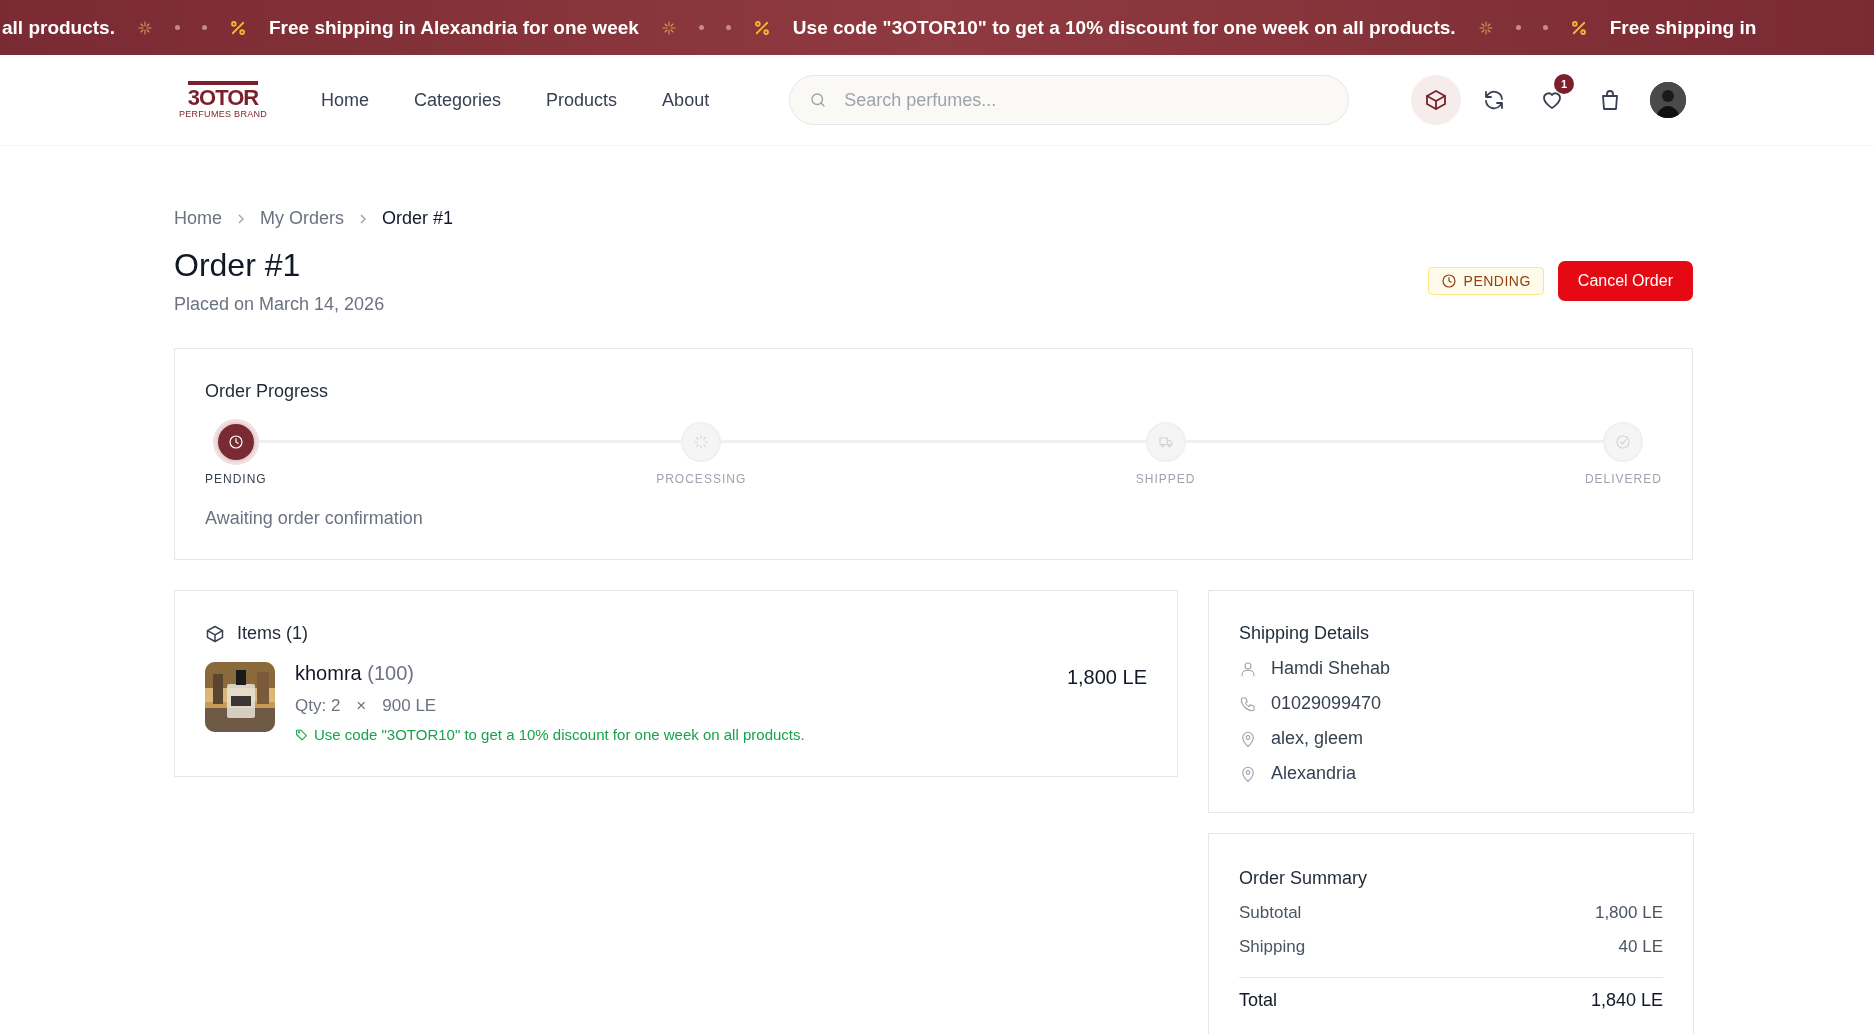 This screenshot has width=1874, height=1034. What do you see at coordinates (361, 706) in the screenshot?
I see `times-sign: ×` at bounding box center [361, 706].